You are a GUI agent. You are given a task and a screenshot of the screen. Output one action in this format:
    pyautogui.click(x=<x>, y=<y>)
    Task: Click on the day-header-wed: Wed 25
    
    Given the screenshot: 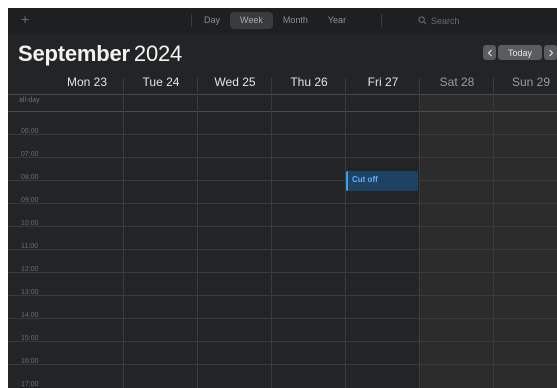 What is the action you would take?
    pyautogui.click(x=235, y=82)
    